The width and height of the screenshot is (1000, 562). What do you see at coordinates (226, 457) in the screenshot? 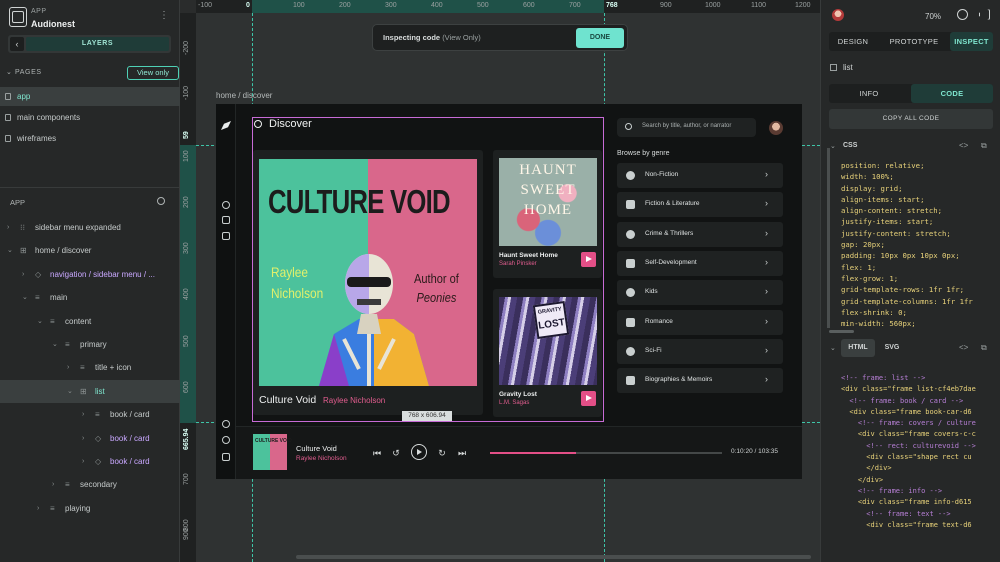
I see `logout-icon` at bounding box center [226, 457].